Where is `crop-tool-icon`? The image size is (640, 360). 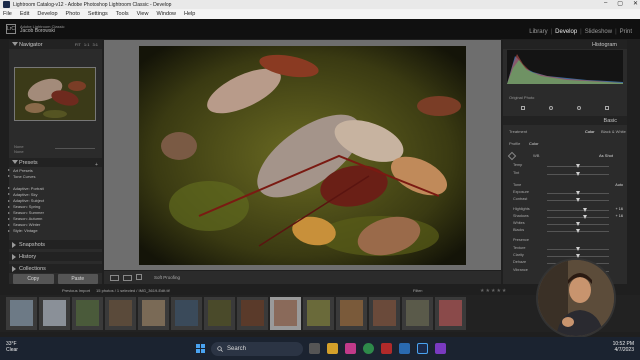 crop-tool-icon is located at coordinates (523, 108).